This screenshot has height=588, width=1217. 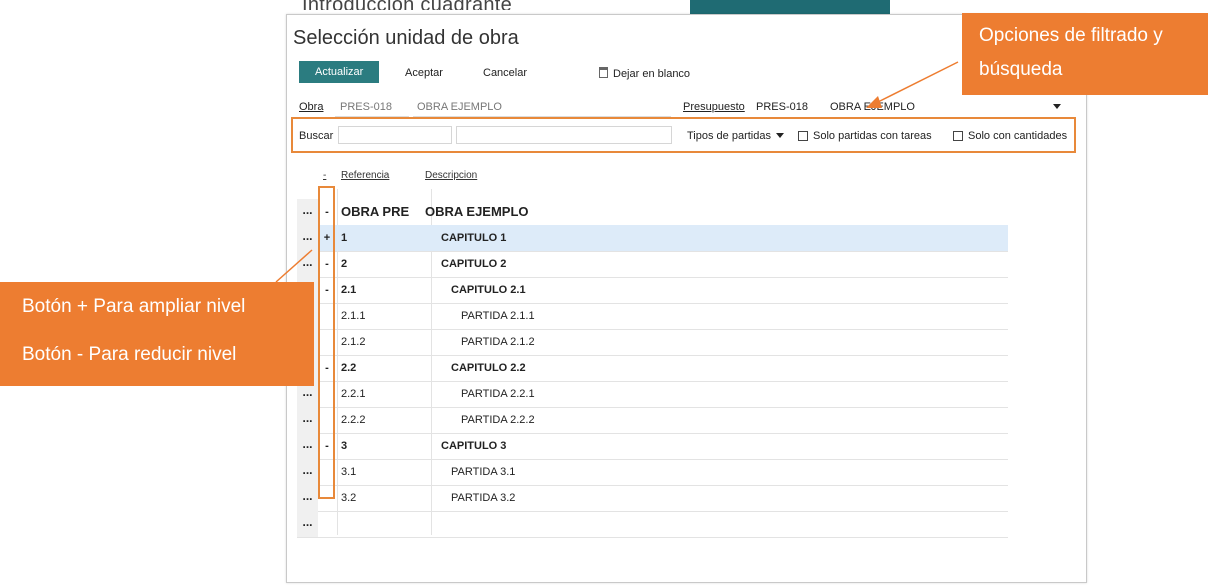 What do you see at coordinates (294, 266) in the screenshot?
I see `leader-line-left` at bounding box center [294, 266].